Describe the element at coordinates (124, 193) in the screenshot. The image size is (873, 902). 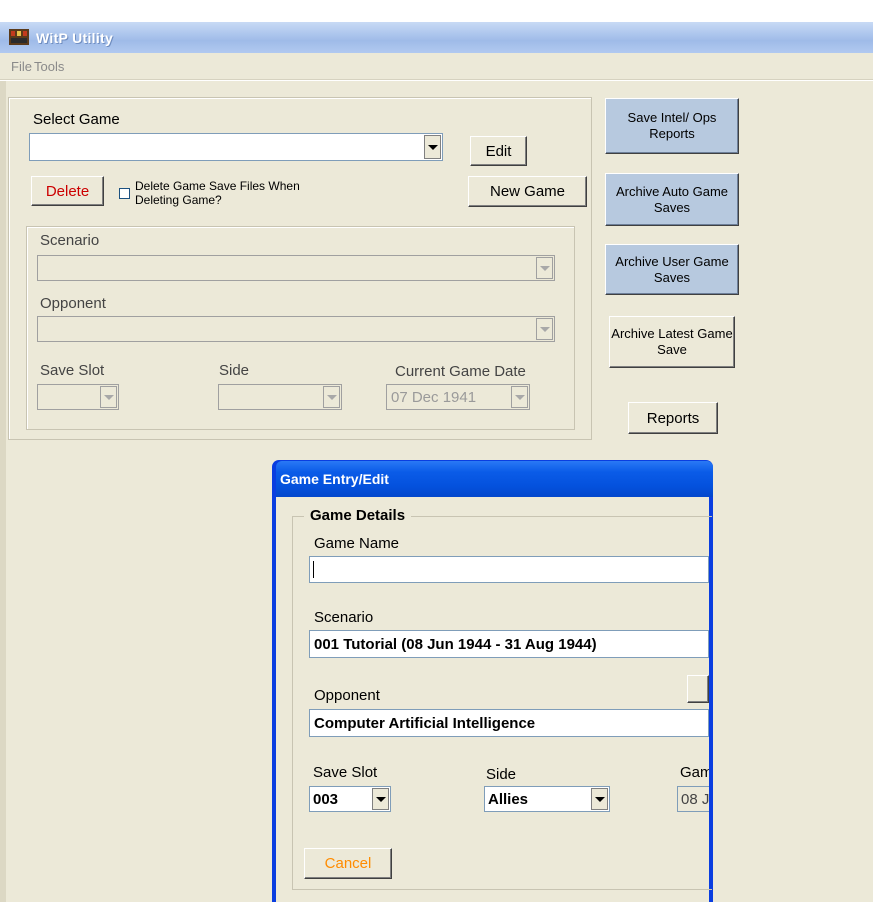
I see `delete-files-checkbox` at that location.